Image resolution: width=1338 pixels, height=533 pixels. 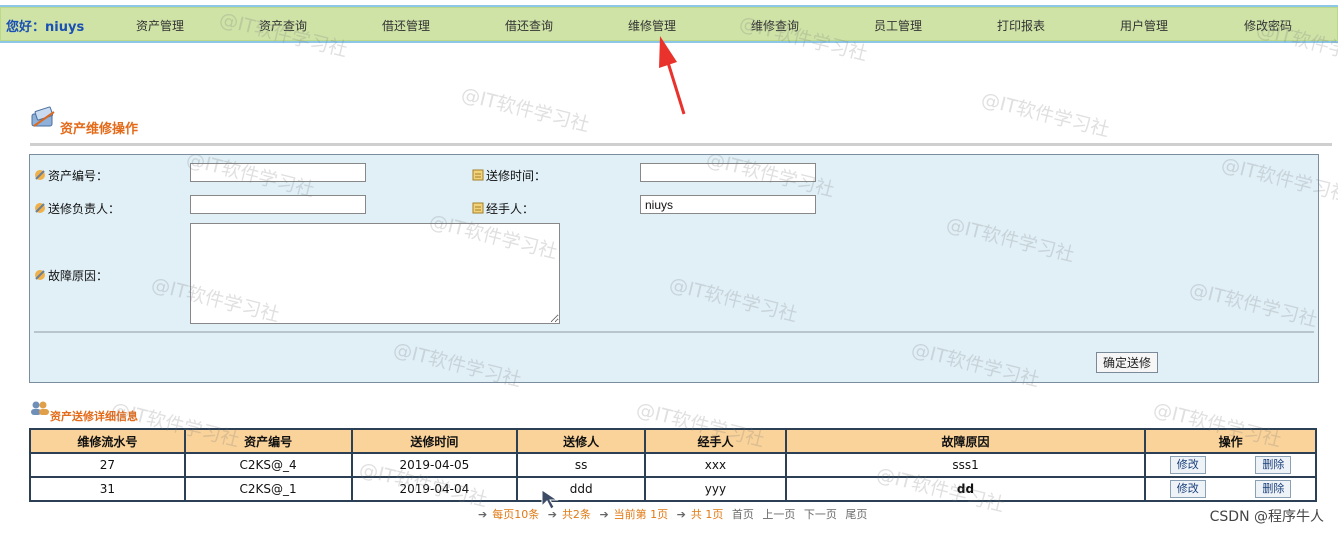 What do you see at coordinates (674, 332) in the screenshot?
I see `panel-divider` at bounding box center [674, 332].